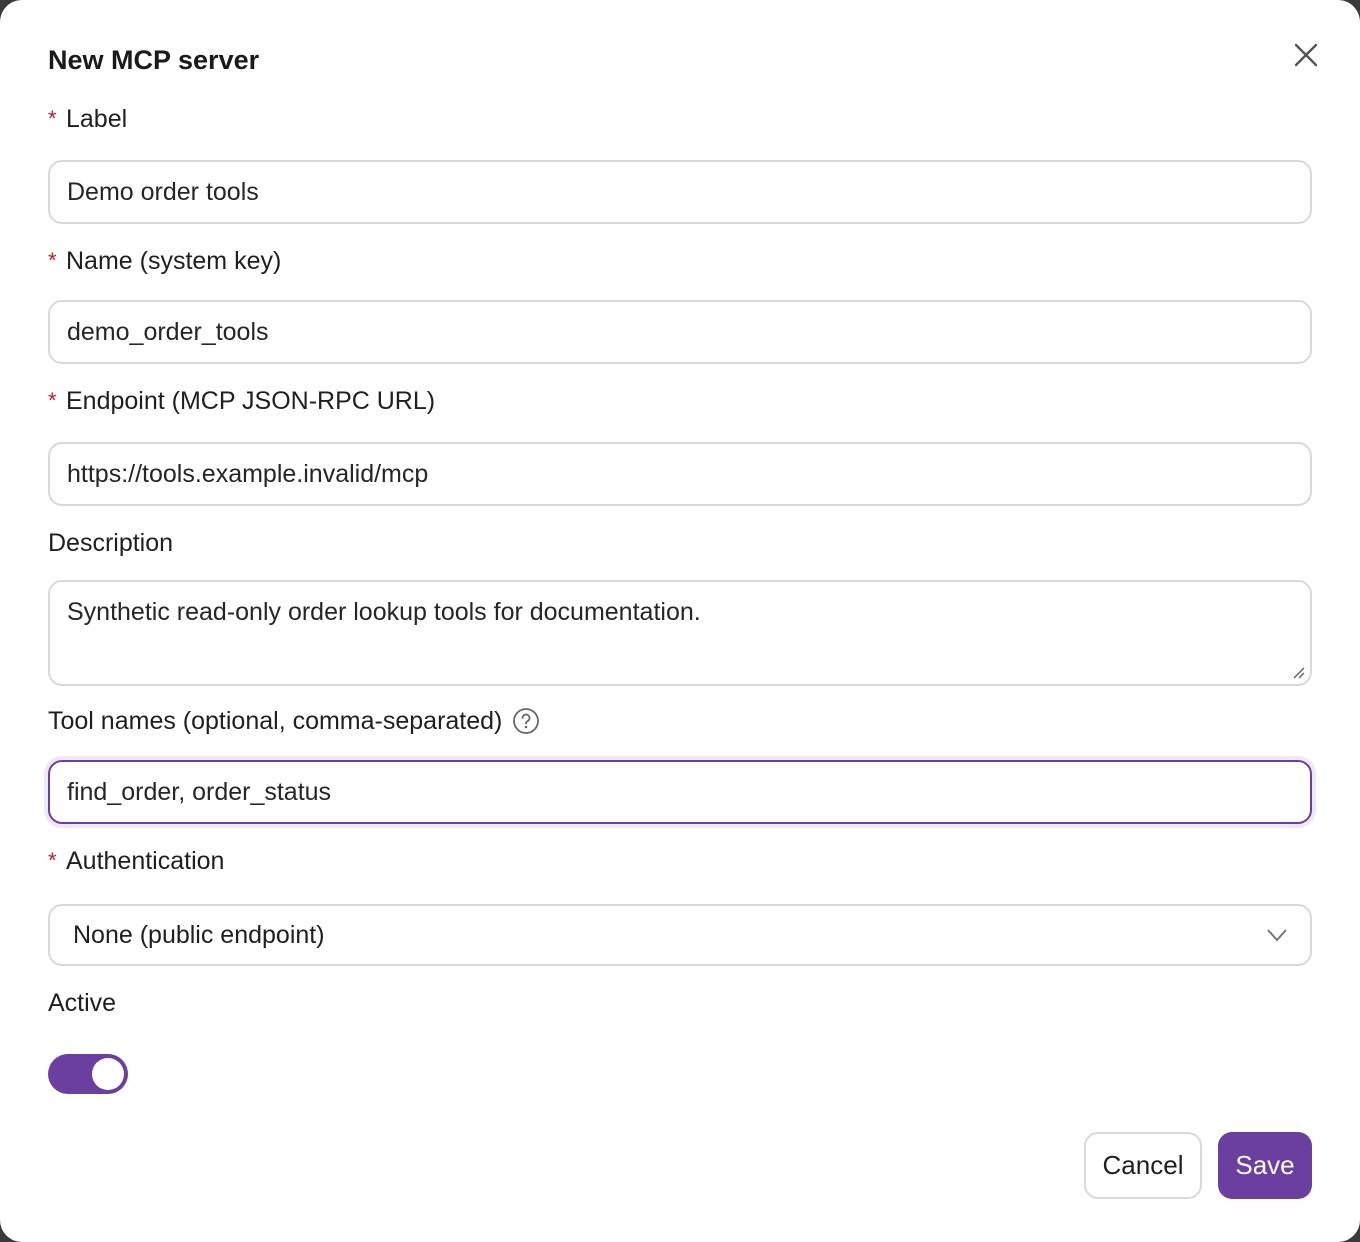  I want to click on question-circle-icon, so click(526, 721).